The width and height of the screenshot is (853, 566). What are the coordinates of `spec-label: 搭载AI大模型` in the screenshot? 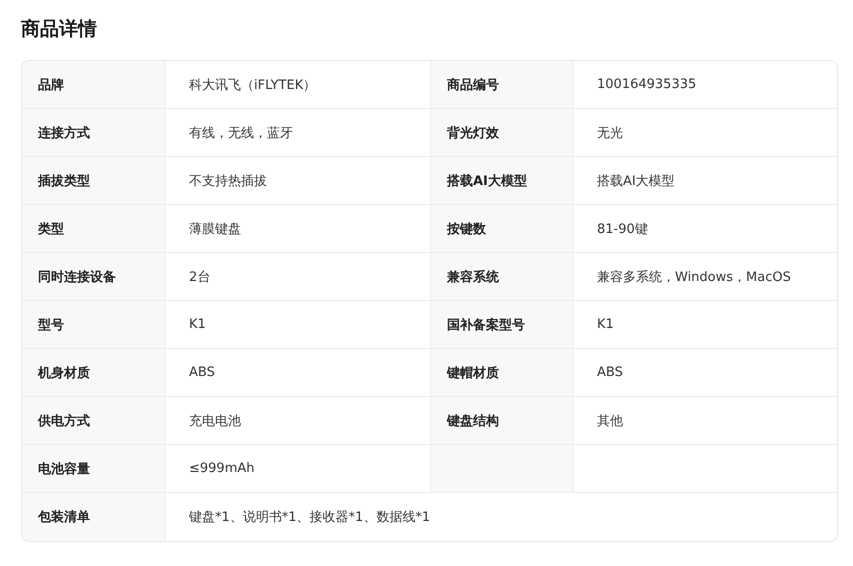 It's located at (502, 181).